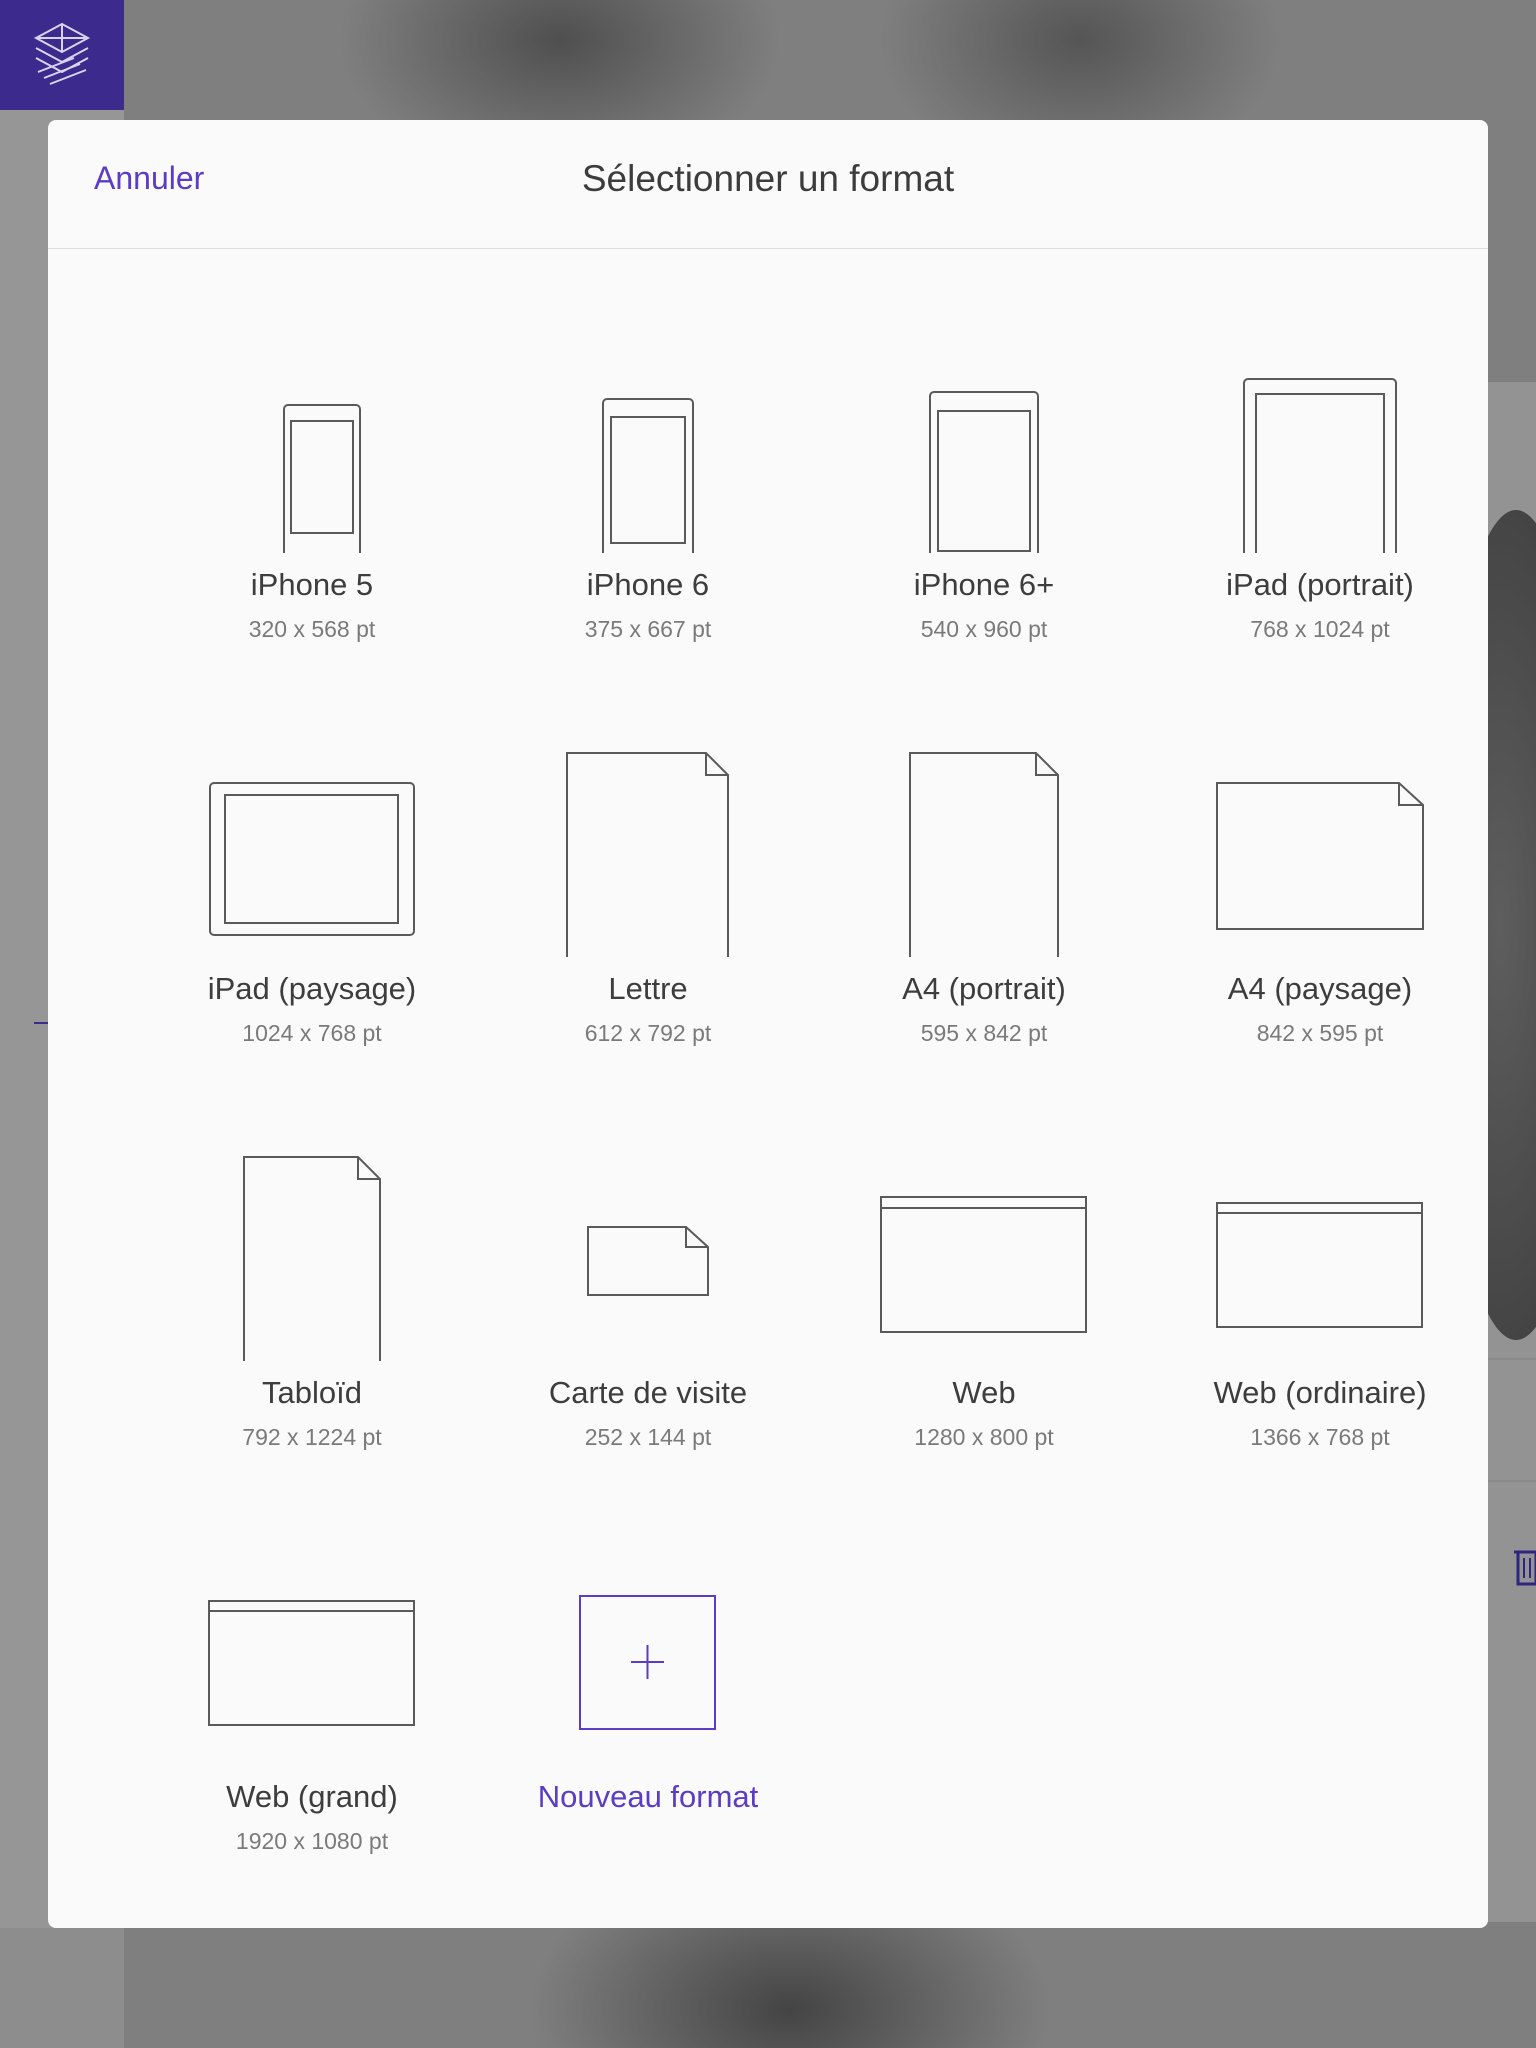 This screenshot has width=1536, height=2048. I want to click on format-tile-a4-landscape: A4 (paysage) 842 x 595 pt, so click(1320, 855).